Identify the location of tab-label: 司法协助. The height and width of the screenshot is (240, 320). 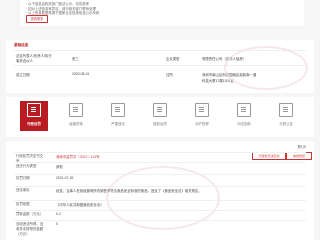
(244, 124).